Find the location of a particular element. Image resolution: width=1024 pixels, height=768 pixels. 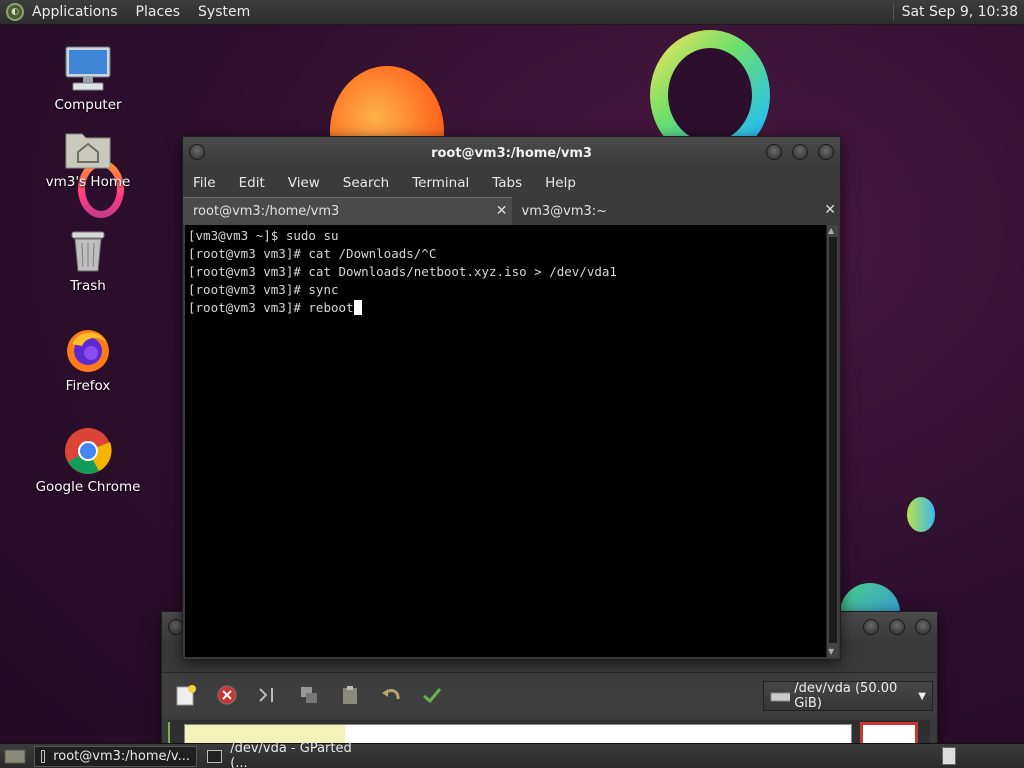

copy-icon is located at coordinates (309, 695).